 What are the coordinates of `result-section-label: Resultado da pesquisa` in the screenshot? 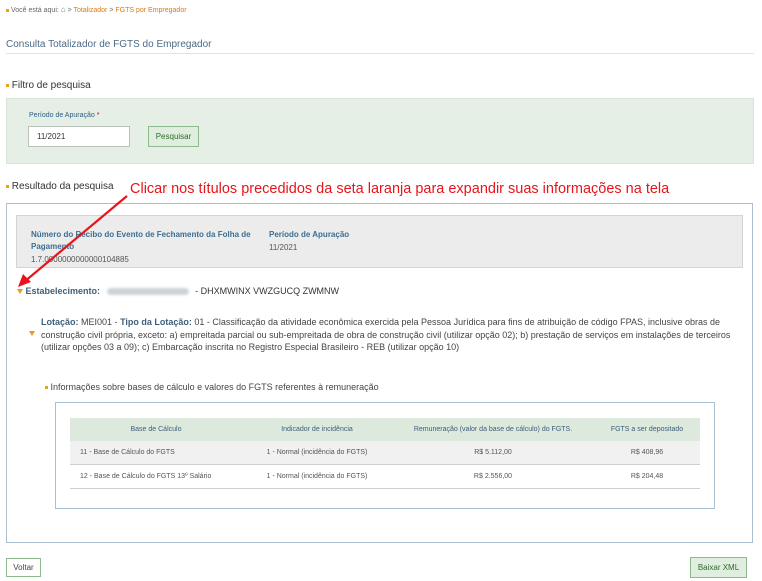 It's located at (60, 186).